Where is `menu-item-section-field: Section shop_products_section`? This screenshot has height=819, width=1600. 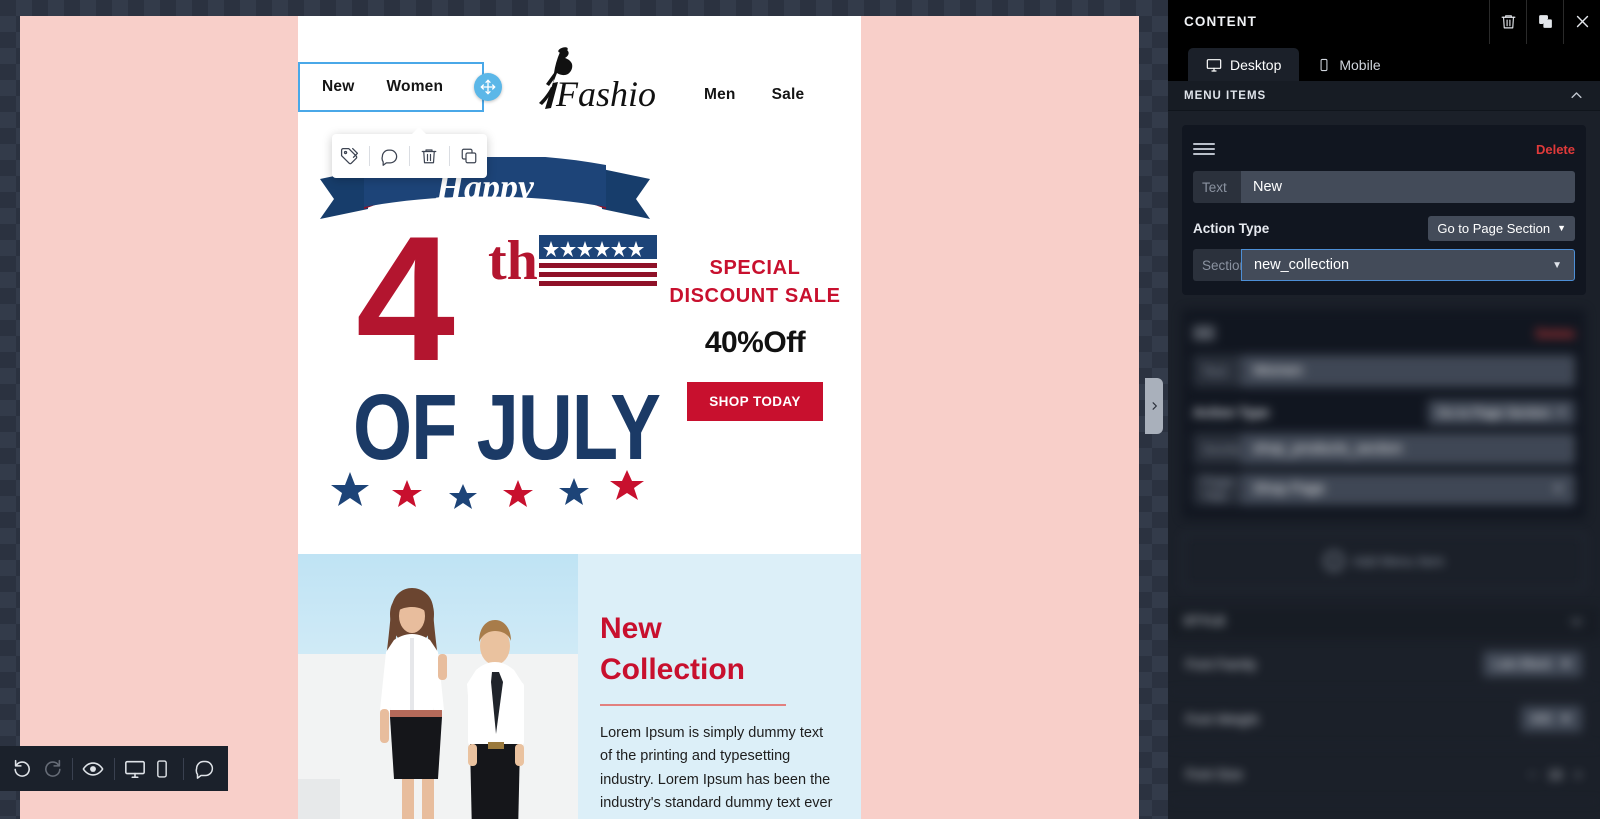
menu-item-section-field: Section shop_products_section is located at coordinates (1384, 449).